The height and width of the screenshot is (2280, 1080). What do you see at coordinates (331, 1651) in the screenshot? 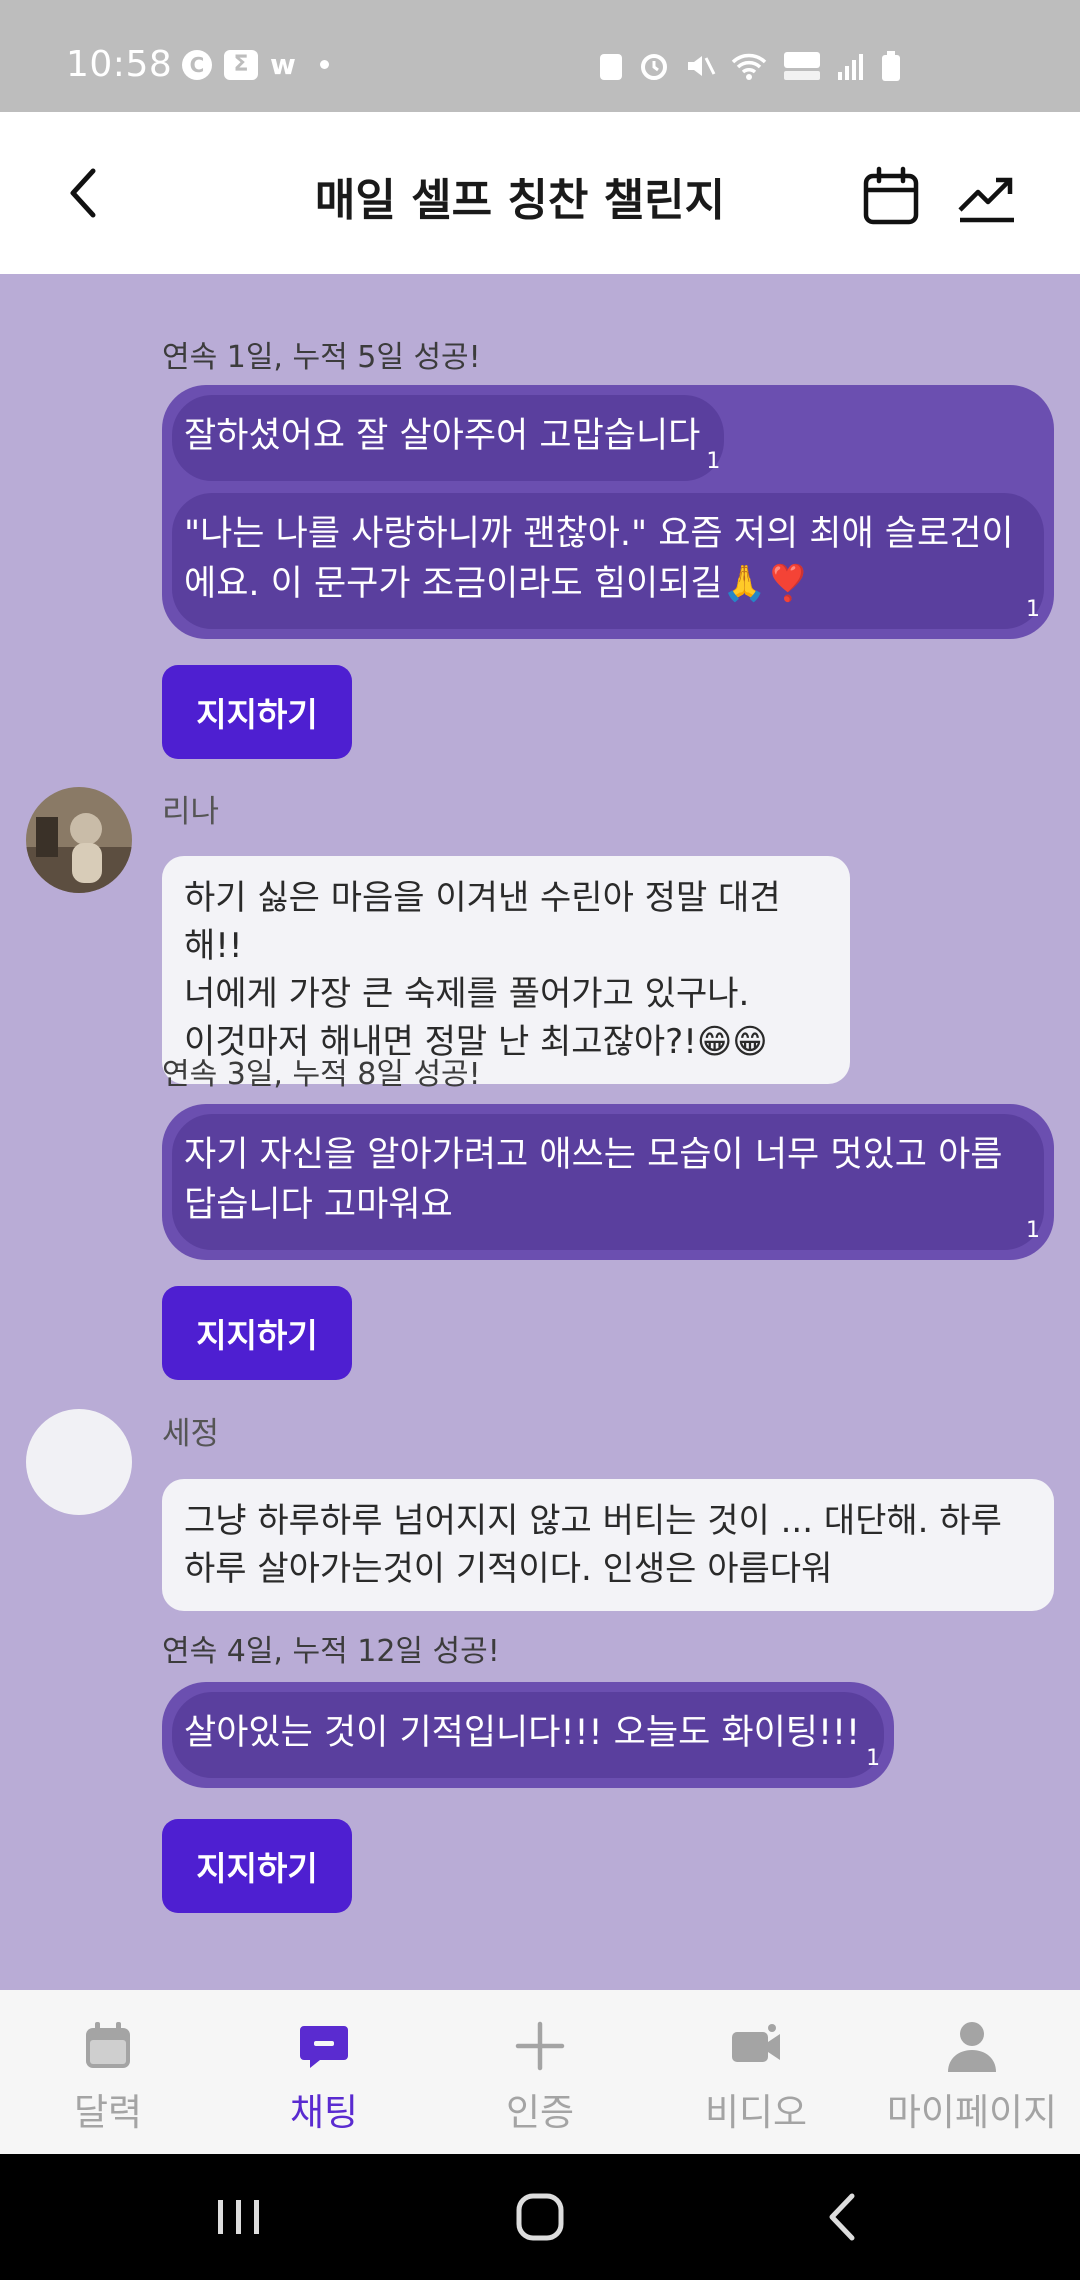
I see `streak-label: 연속 4일, 누적 12일 성공!` at bounding box center [331, 1651].